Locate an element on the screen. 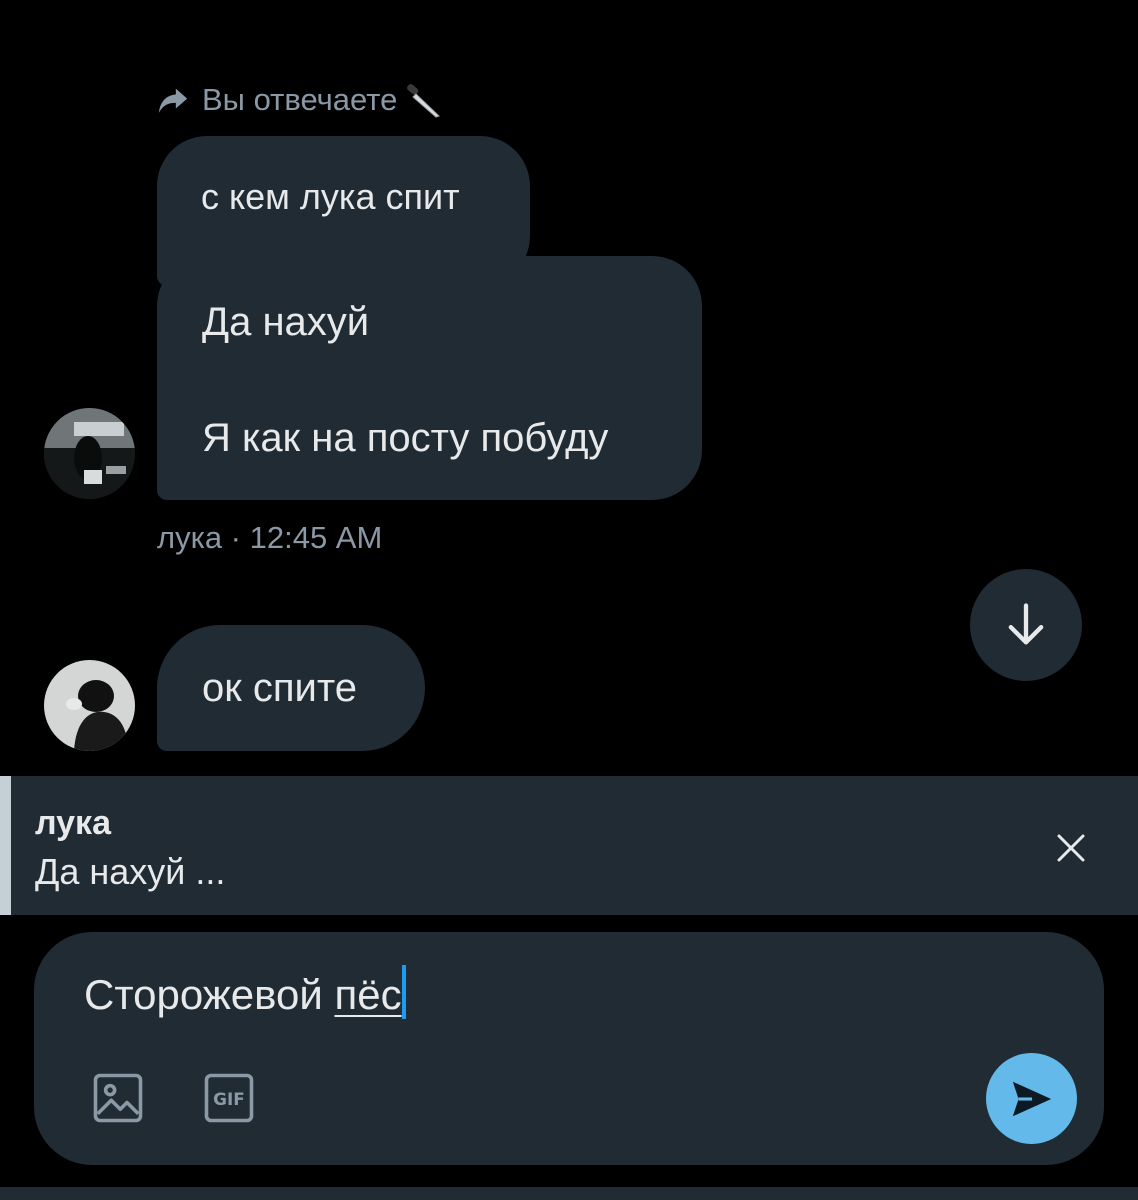  add-media-button is located at coordinates (118, 1098).